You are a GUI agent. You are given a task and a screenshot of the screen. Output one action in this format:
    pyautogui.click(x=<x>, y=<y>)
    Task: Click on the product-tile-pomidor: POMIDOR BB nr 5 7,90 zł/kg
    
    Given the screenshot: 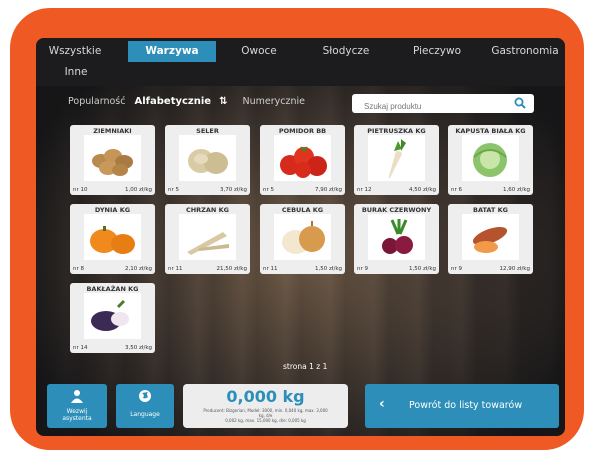 What is the action you would take?
    pyautogui.click(x=302, y=160)
    